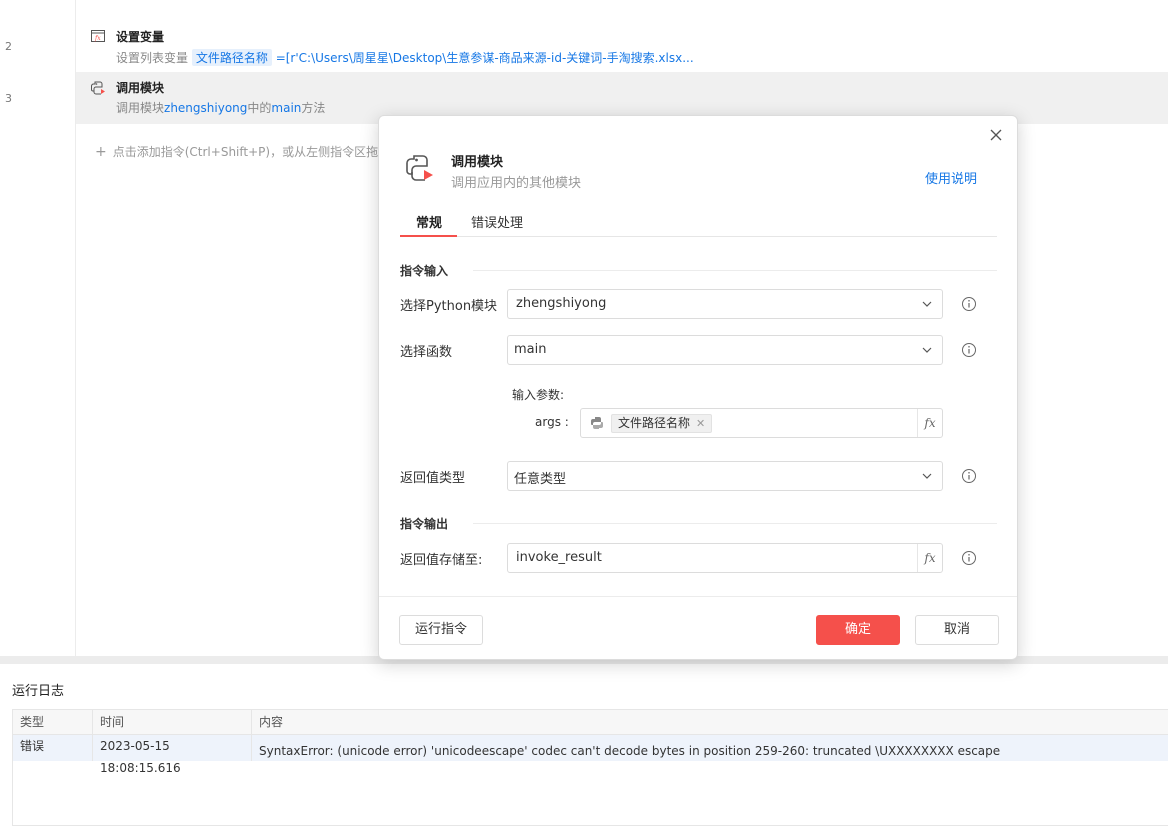 The height and width of the screenshot is (826, 1168). I want to click on add-hint-text: 点击添加指令(Ctrl+Shift+P)，或从左侧指令区拖入, so click(251, 152).